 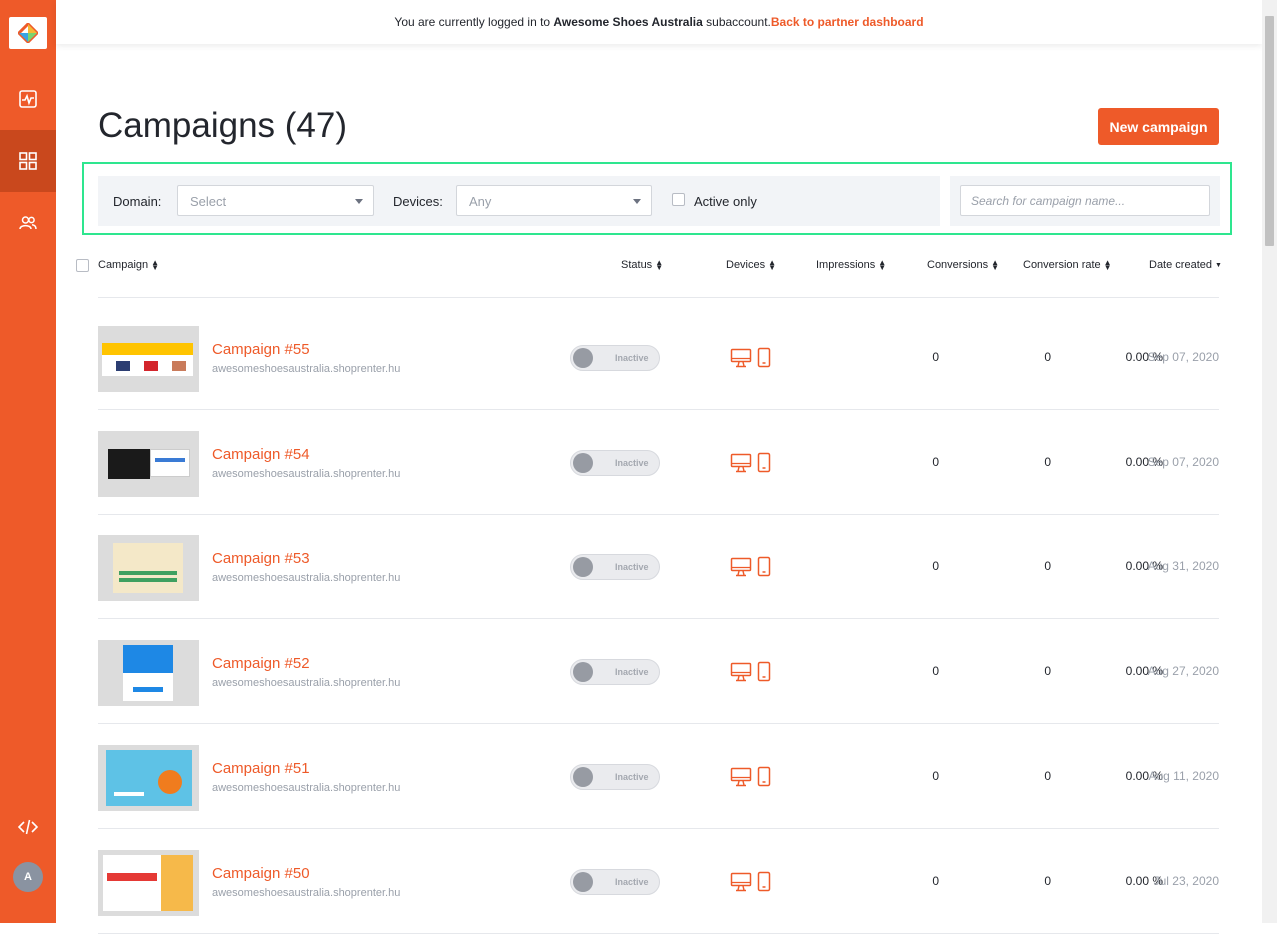 I want to click on header-label: Conversion rate, so click(x=1062, y=265).